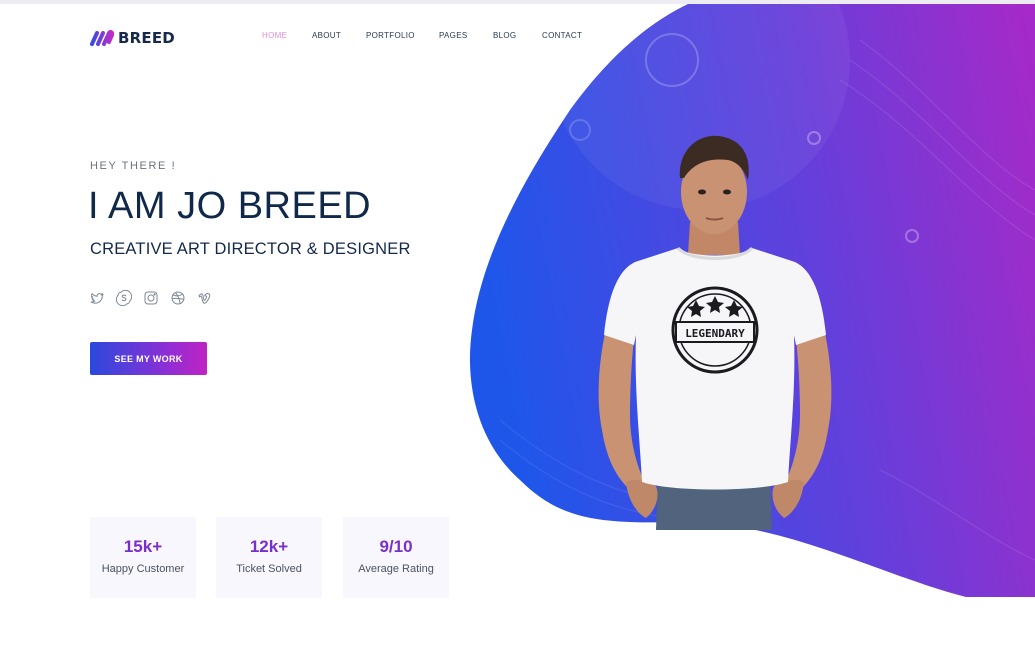  I want to click on skype-icon, so click(124, 298).